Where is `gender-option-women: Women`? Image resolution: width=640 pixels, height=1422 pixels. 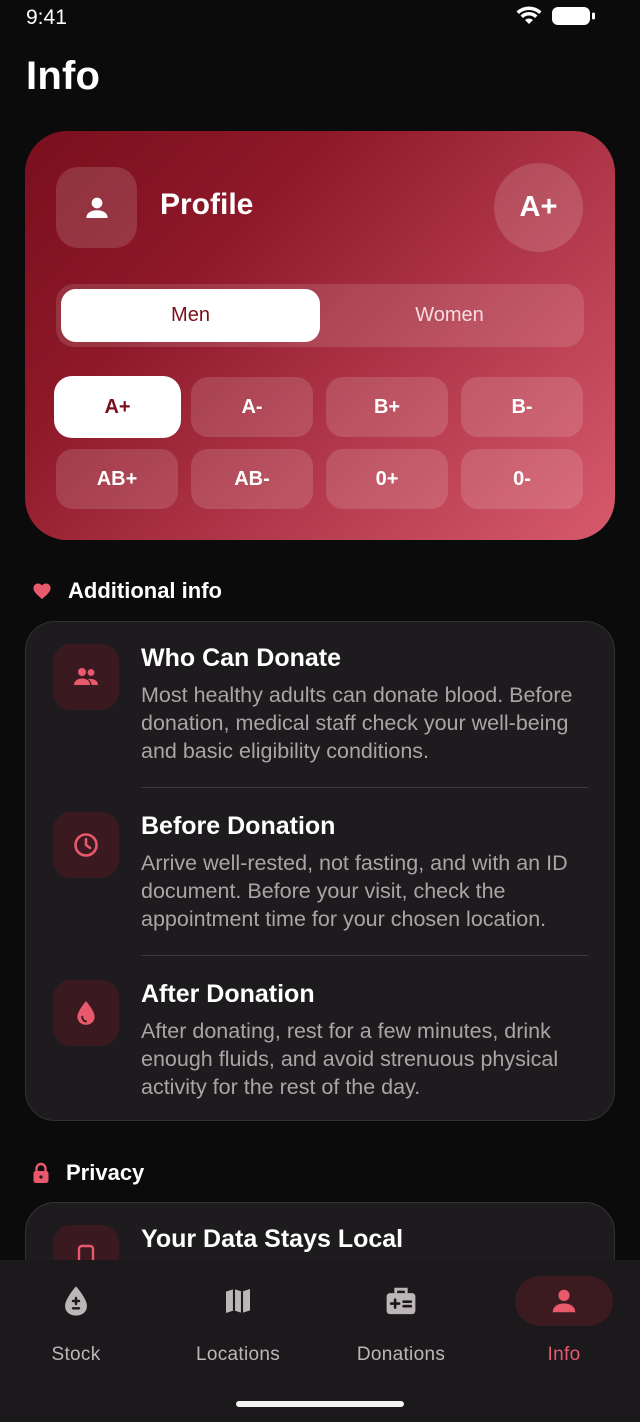 gender-option-women: Women is located at coordinates (449, 315).